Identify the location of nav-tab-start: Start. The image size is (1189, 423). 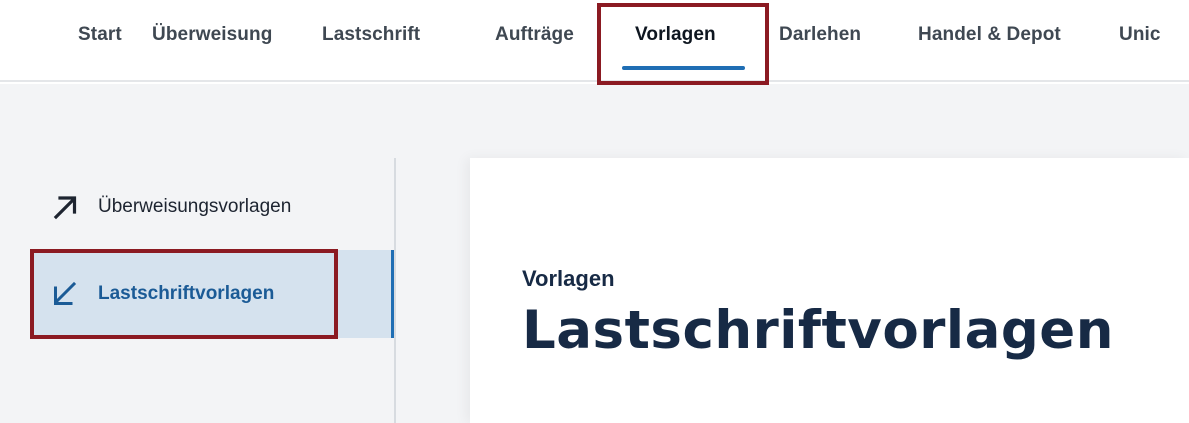
(100, 35).